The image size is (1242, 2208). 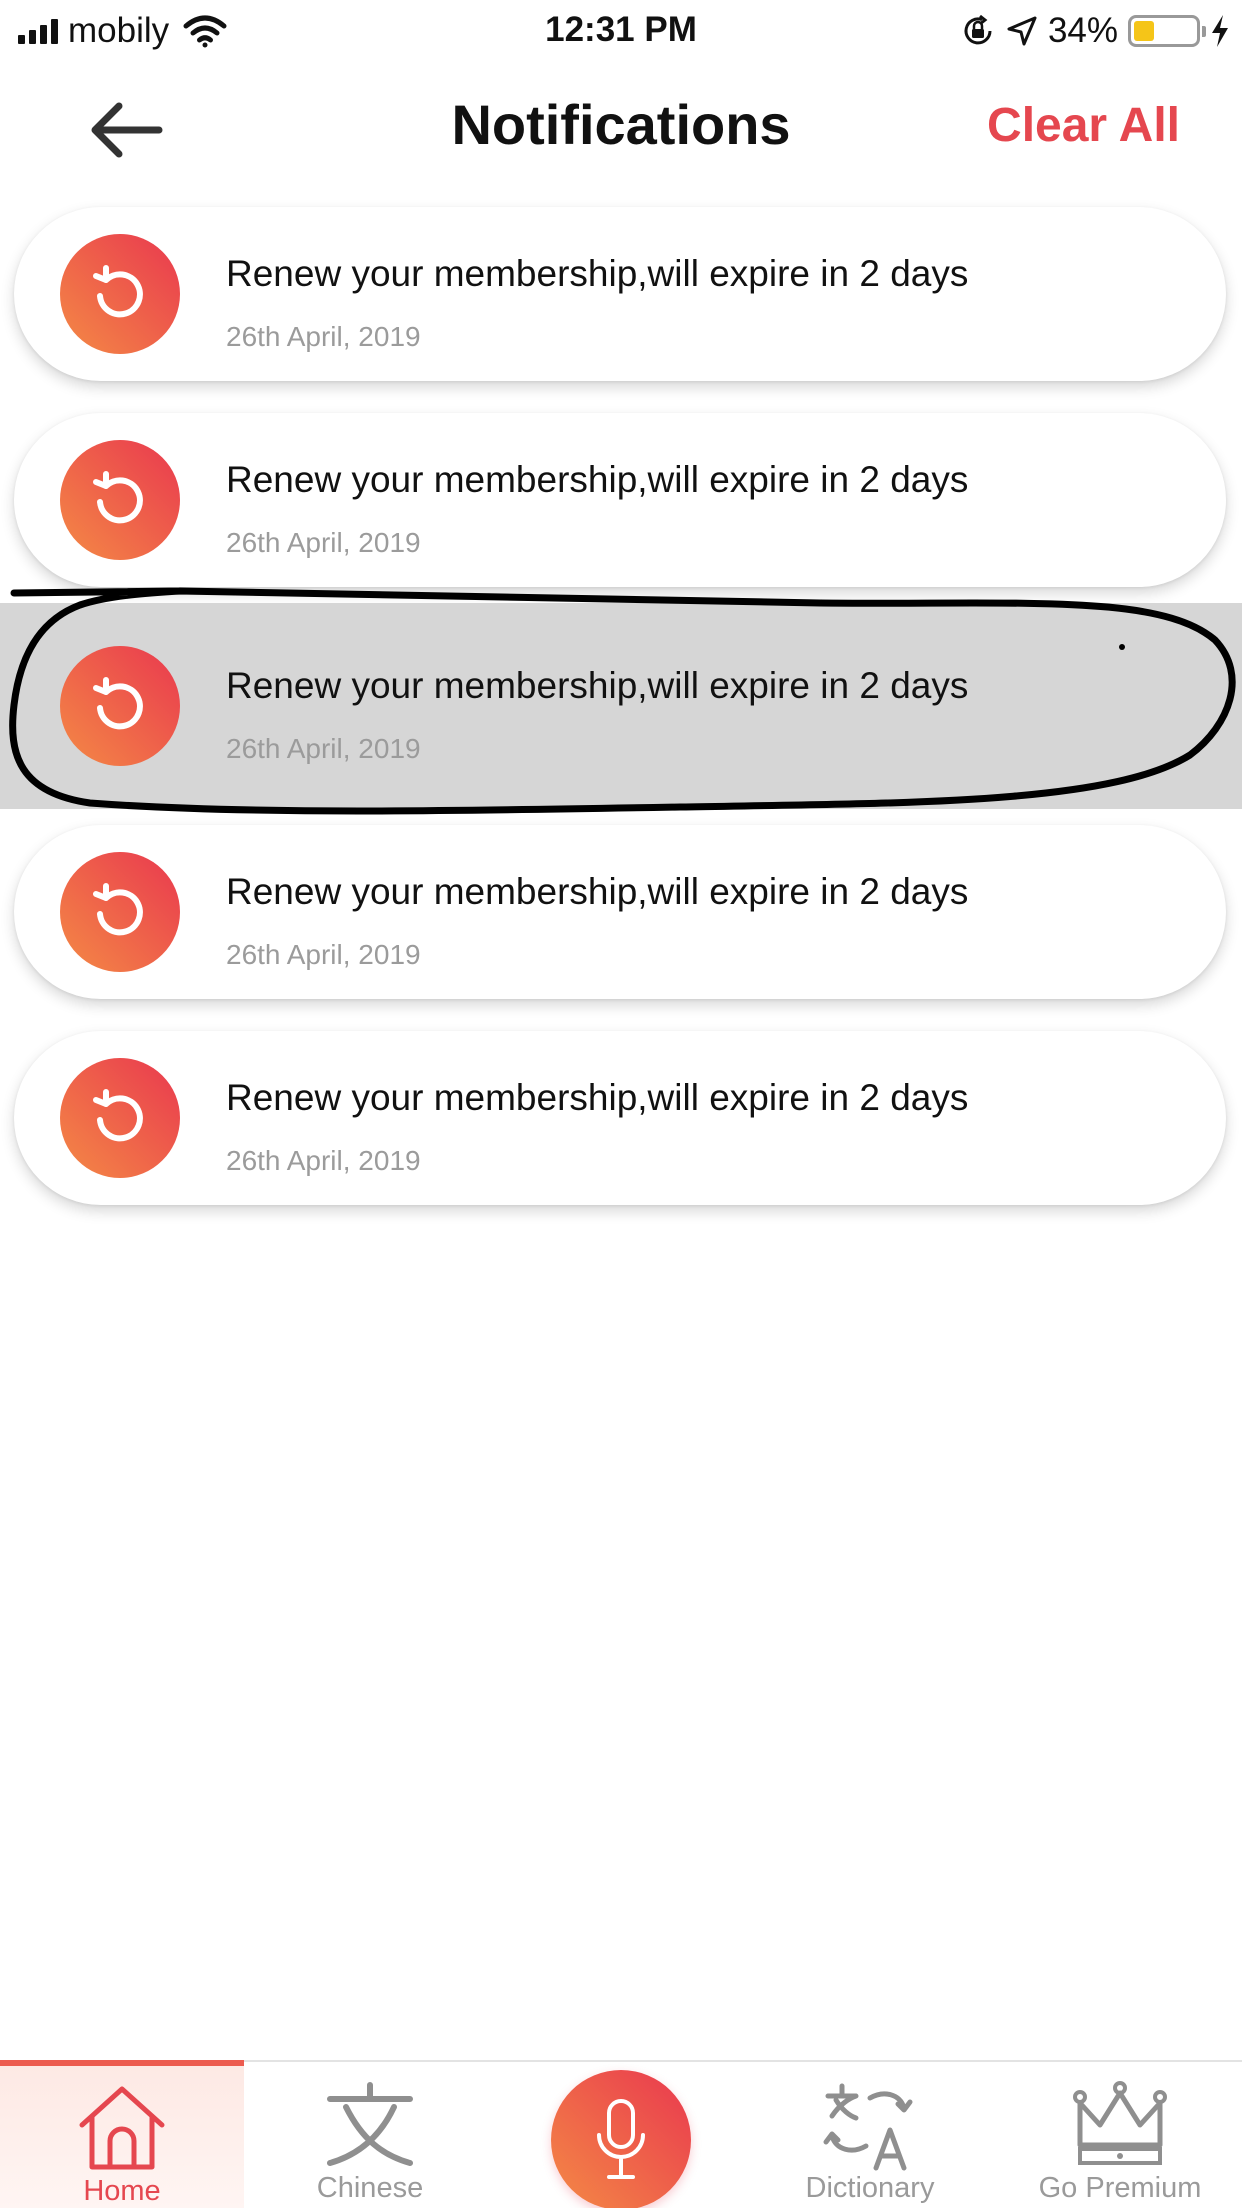 I want to click on nav-dictionary-label: Dictionary, so click(x=870, y=2188).